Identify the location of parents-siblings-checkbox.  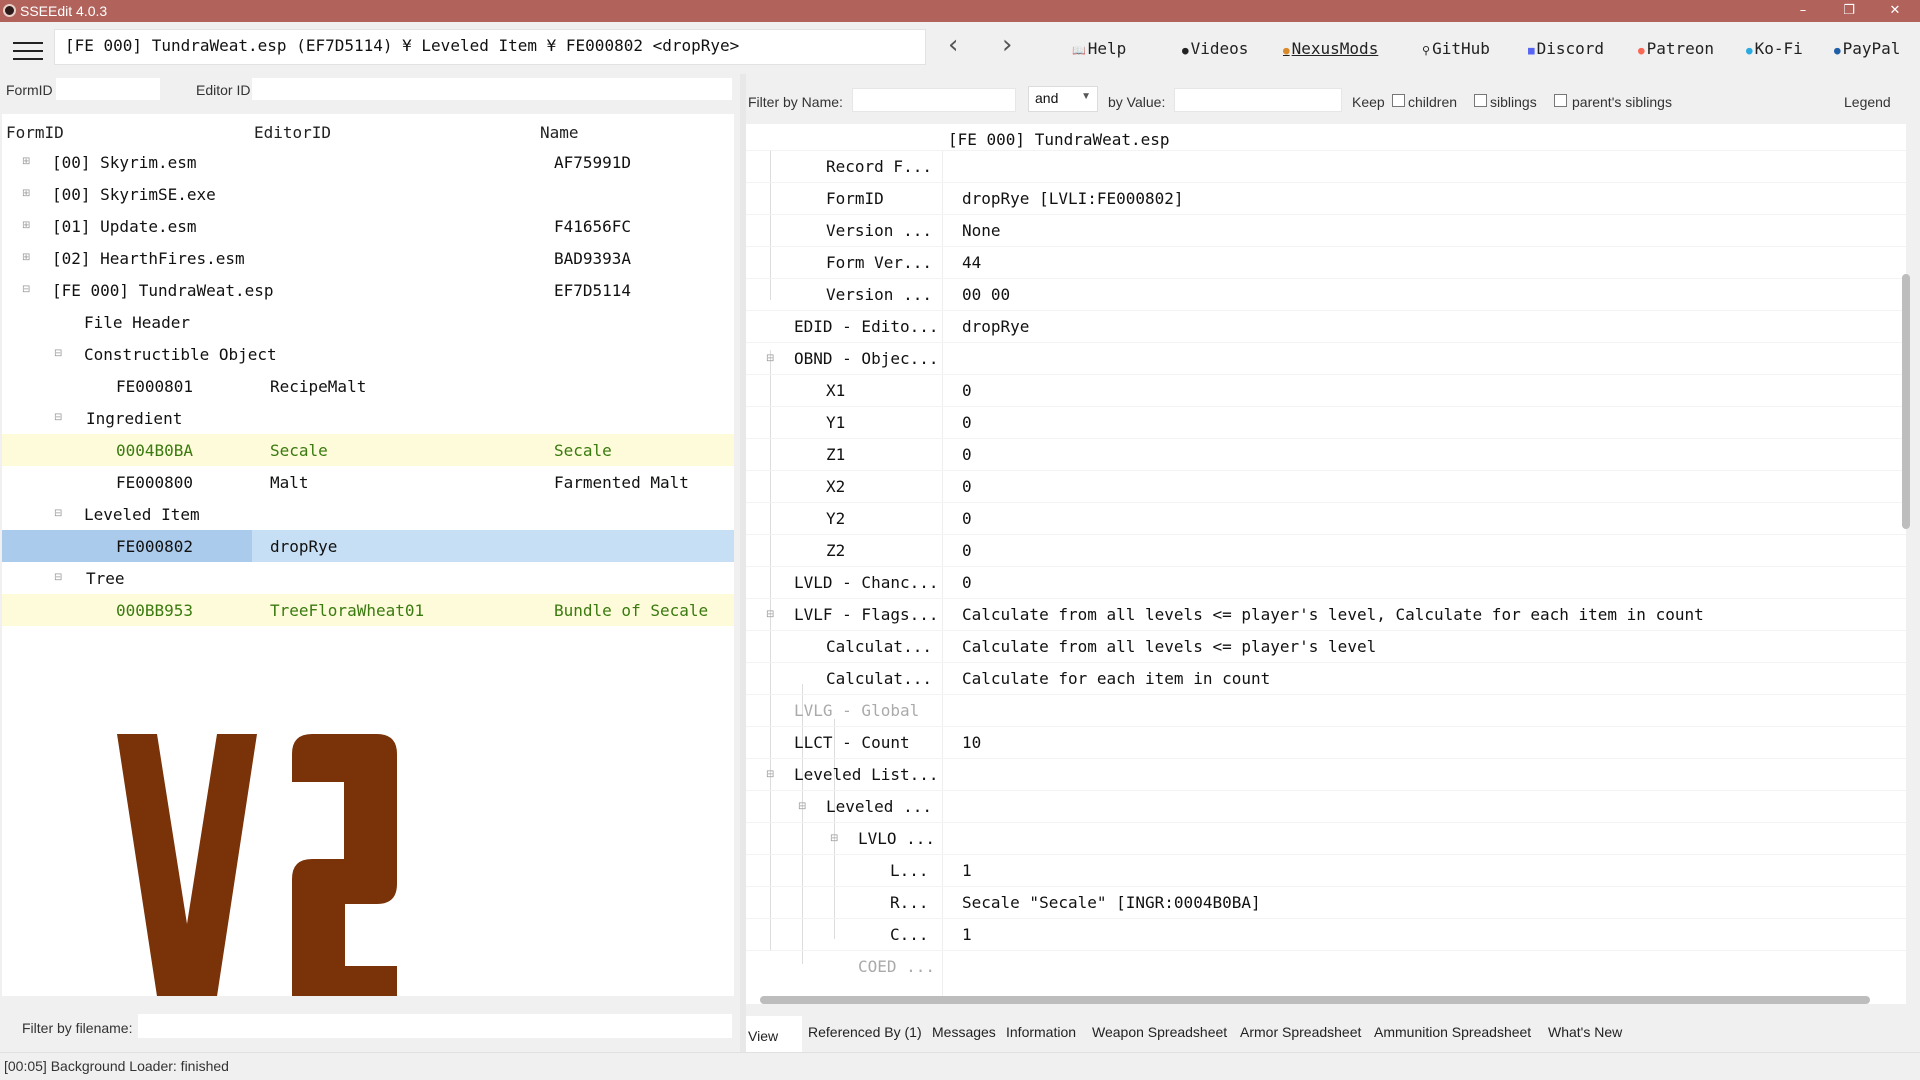
(1560, 100).